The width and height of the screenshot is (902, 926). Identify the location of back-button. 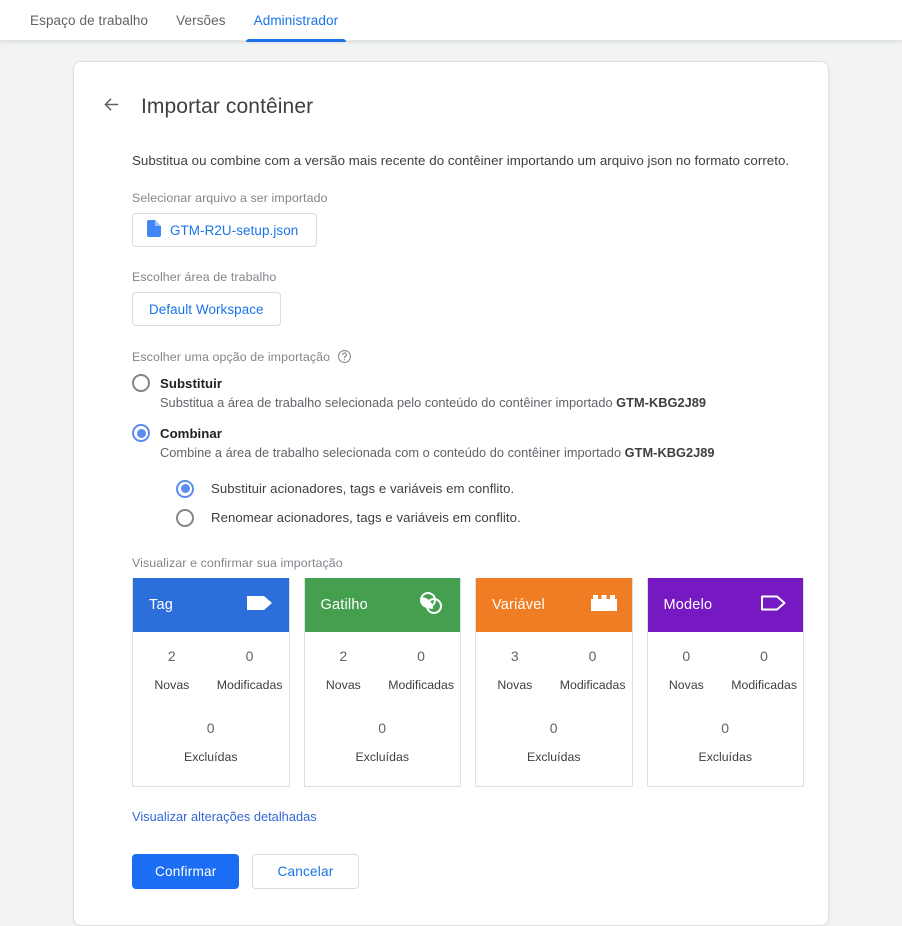
(111, 107).